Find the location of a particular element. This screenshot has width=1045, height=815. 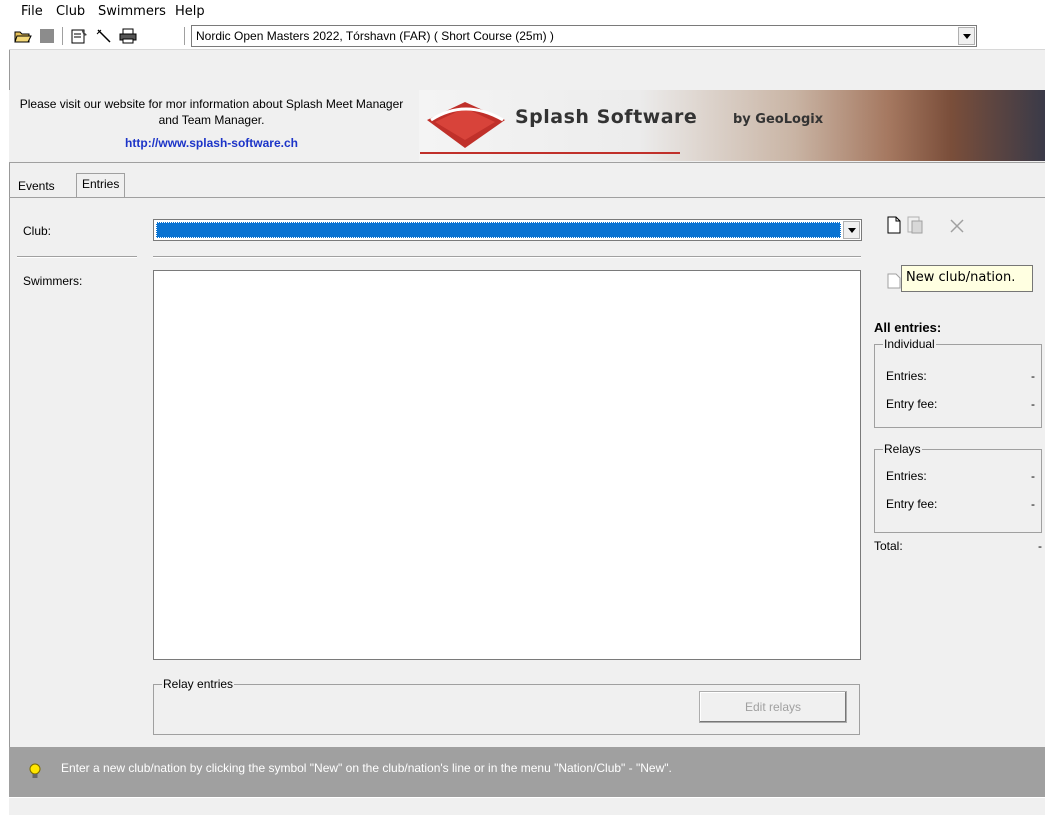

individual-fee-label: Entry fee: is located at coordinates (912, 404).